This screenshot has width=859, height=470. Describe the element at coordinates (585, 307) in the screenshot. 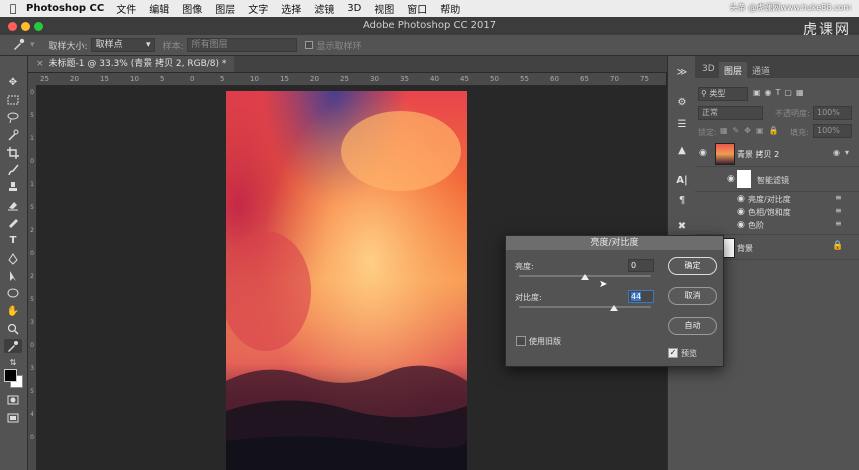

I see `contrast-slider-track` at that location.